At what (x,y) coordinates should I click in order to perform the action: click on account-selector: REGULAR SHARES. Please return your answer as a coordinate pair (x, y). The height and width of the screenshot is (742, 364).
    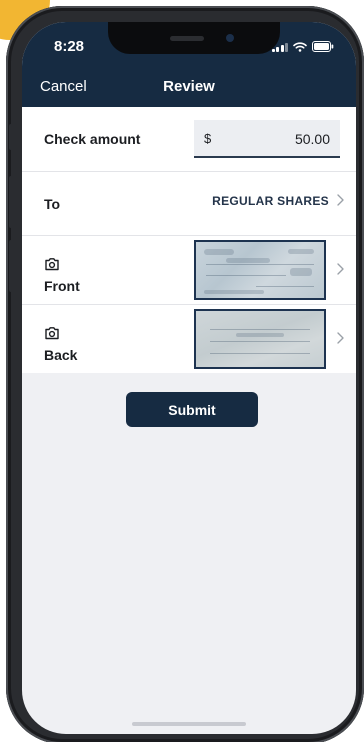
    Looking at the image, I should click on (278, 201).